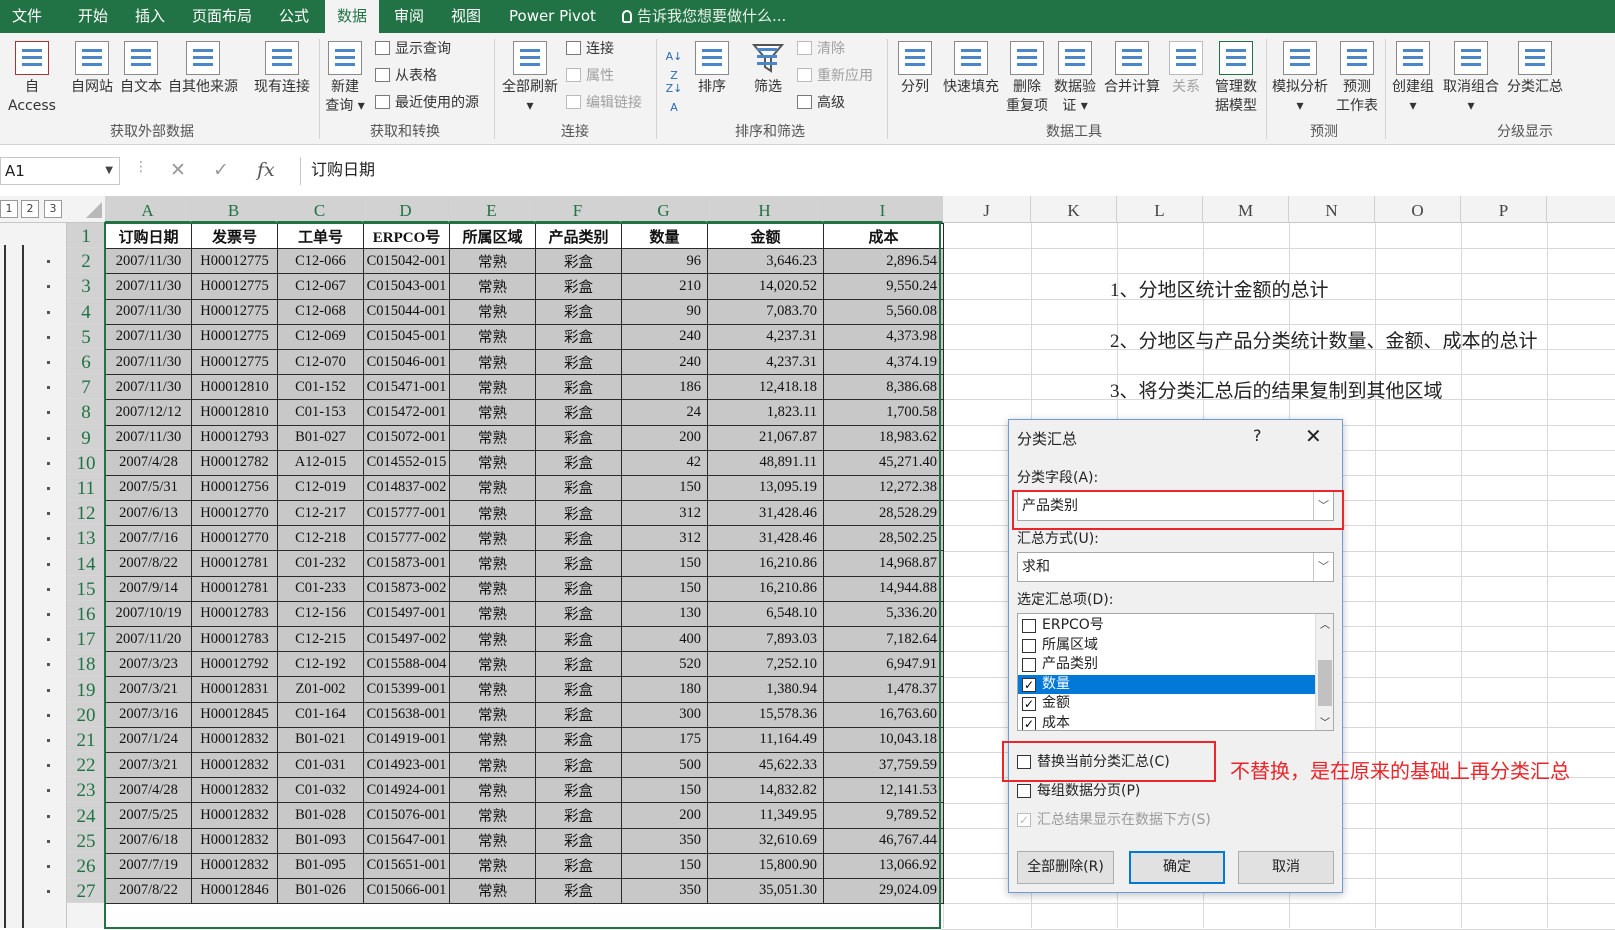  Describe the element at coordinates (883, 563) in the screenshot. I see `table-cell: 14,968.87` at that location.